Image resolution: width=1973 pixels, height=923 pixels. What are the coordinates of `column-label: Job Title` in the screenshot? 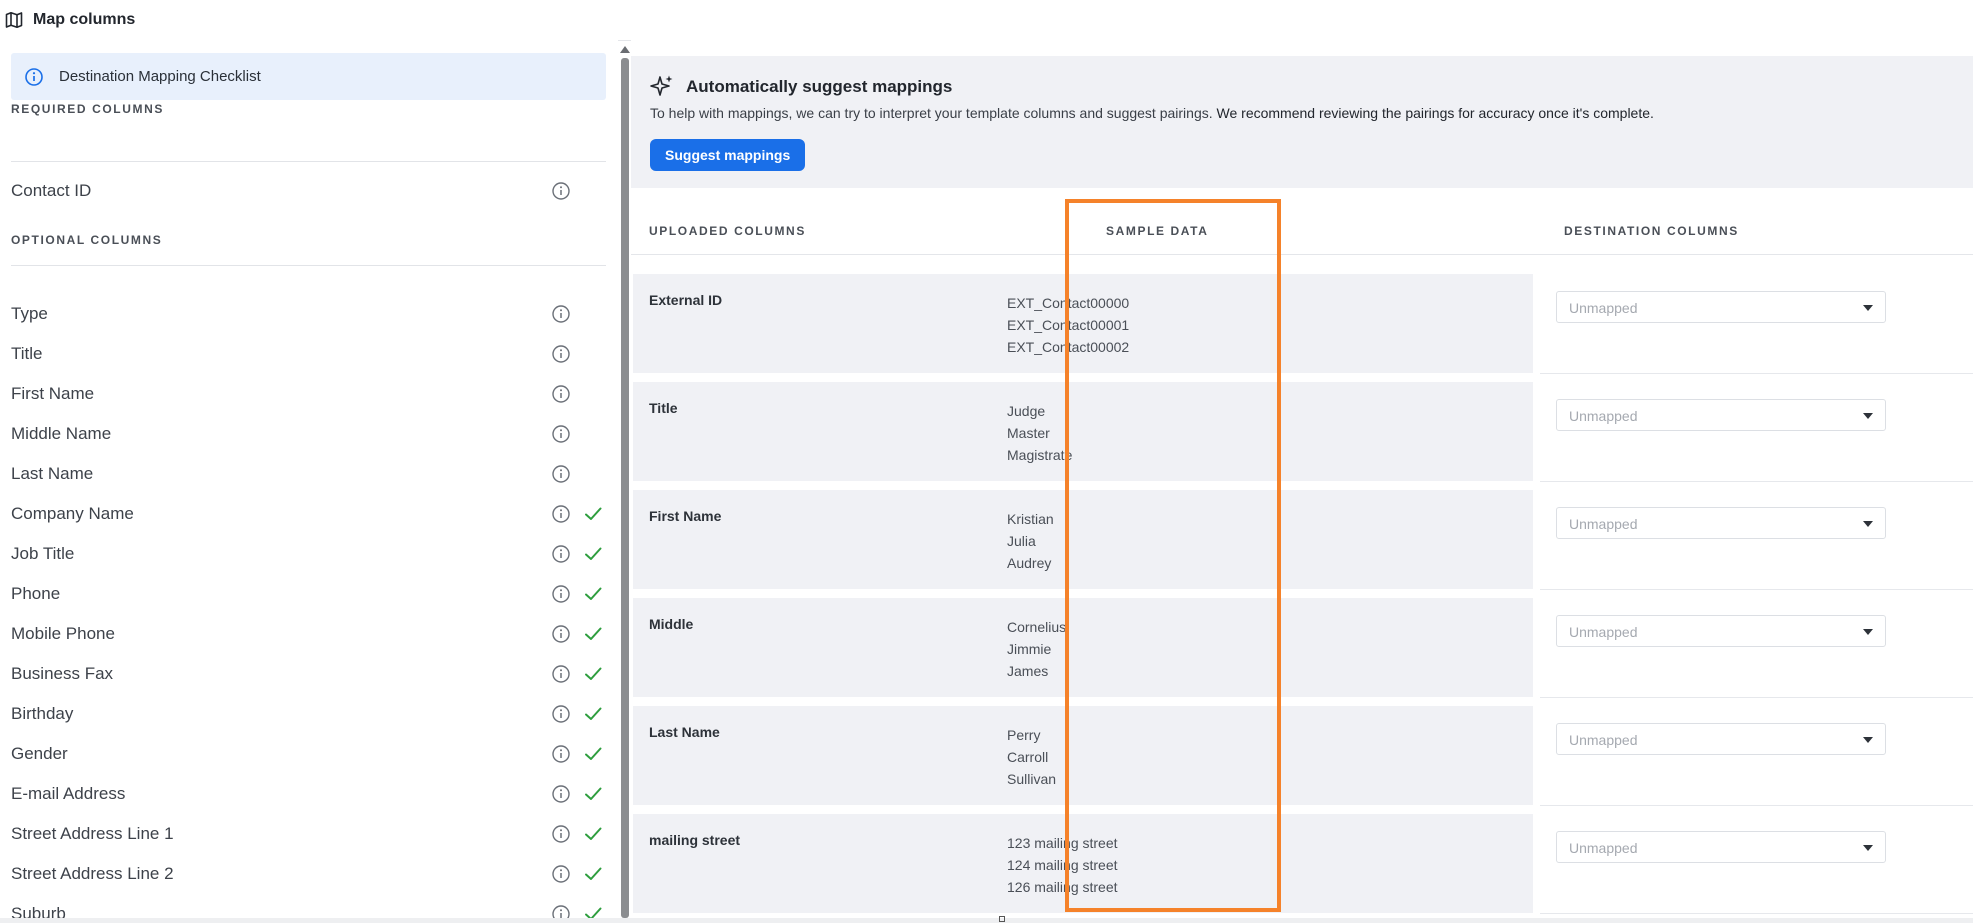 It's located at (43, 553).